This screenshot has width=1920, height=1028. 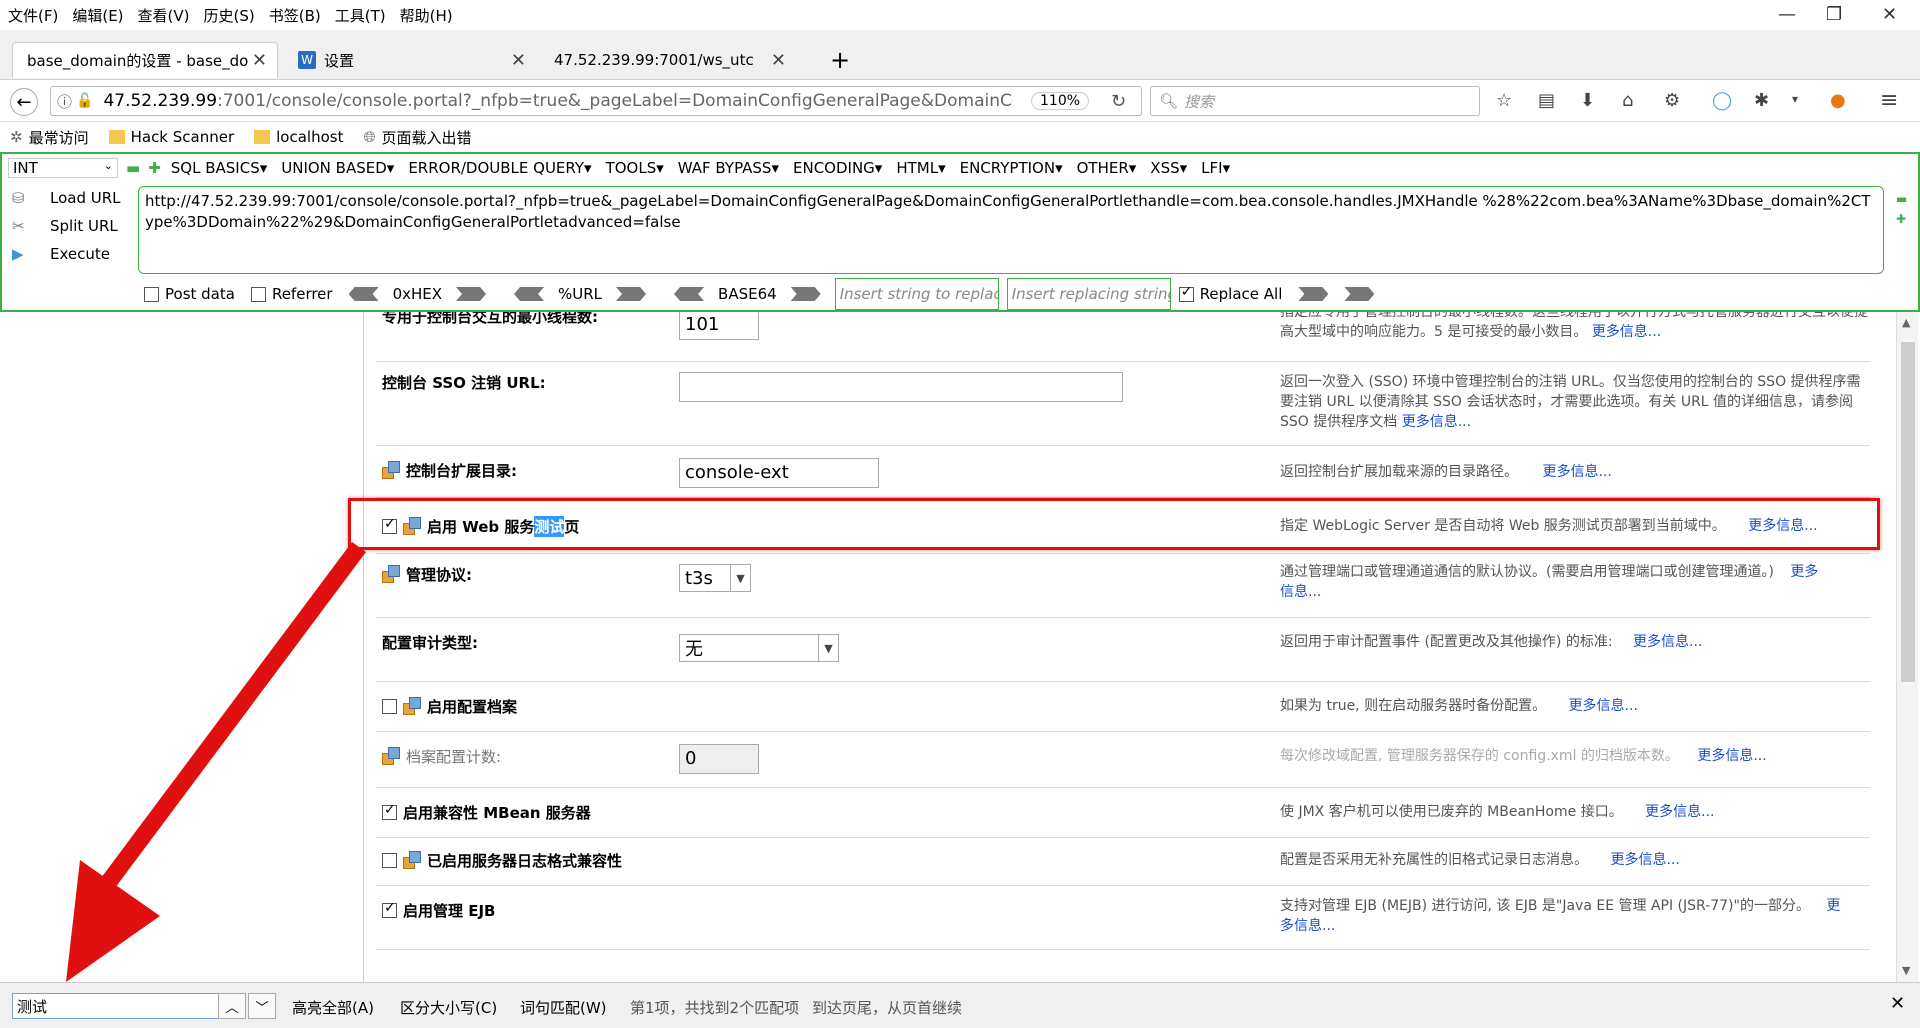 I want to click on find-status: 第1项，共找到2个匹配项, so click(x=715, y=1008).